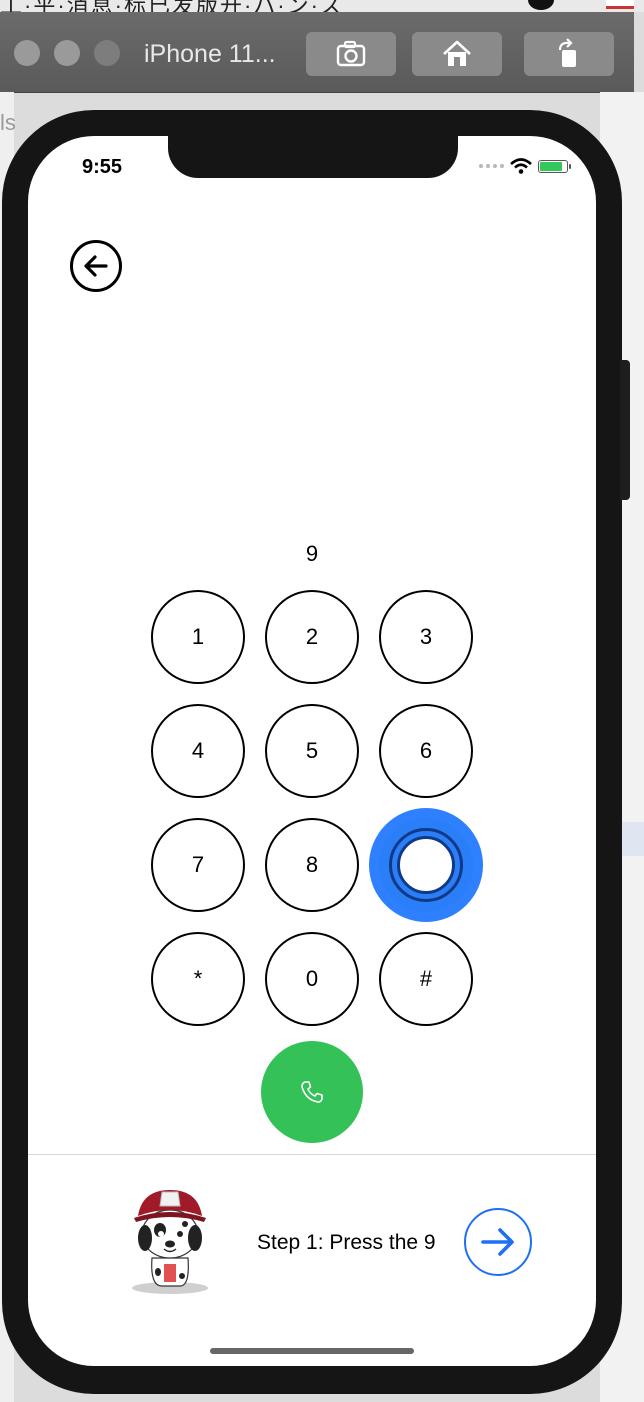  I want to click on battery-icon, so click(554, 166).